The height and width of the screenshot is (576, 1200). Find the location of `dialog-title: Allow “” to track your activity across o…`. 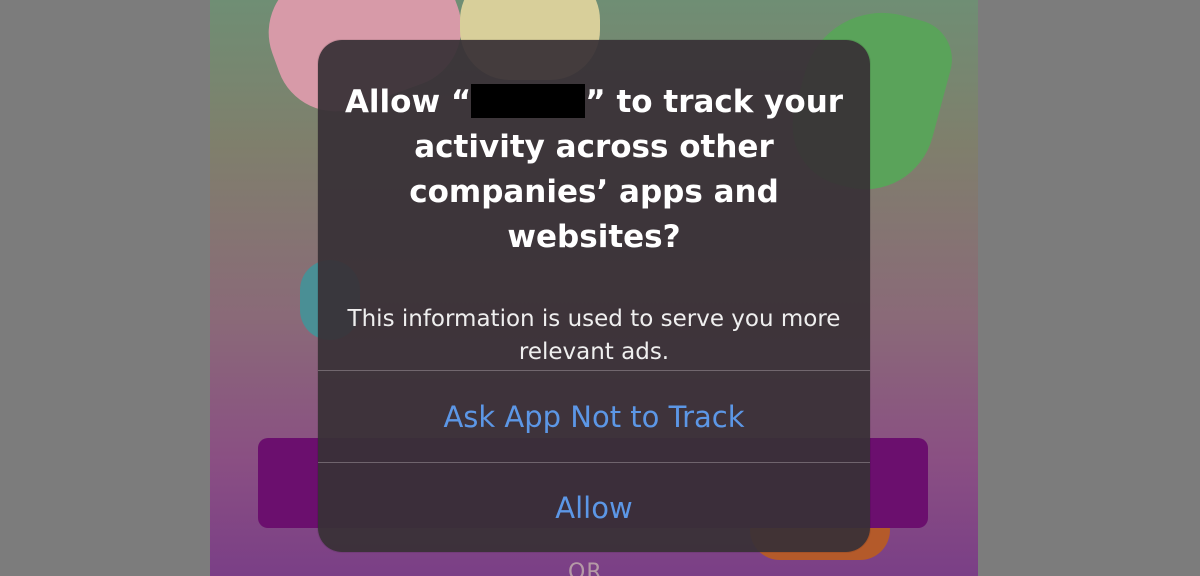

dialog-title: Allow “” to track your activity across o… is located at coordinates (594, 170).